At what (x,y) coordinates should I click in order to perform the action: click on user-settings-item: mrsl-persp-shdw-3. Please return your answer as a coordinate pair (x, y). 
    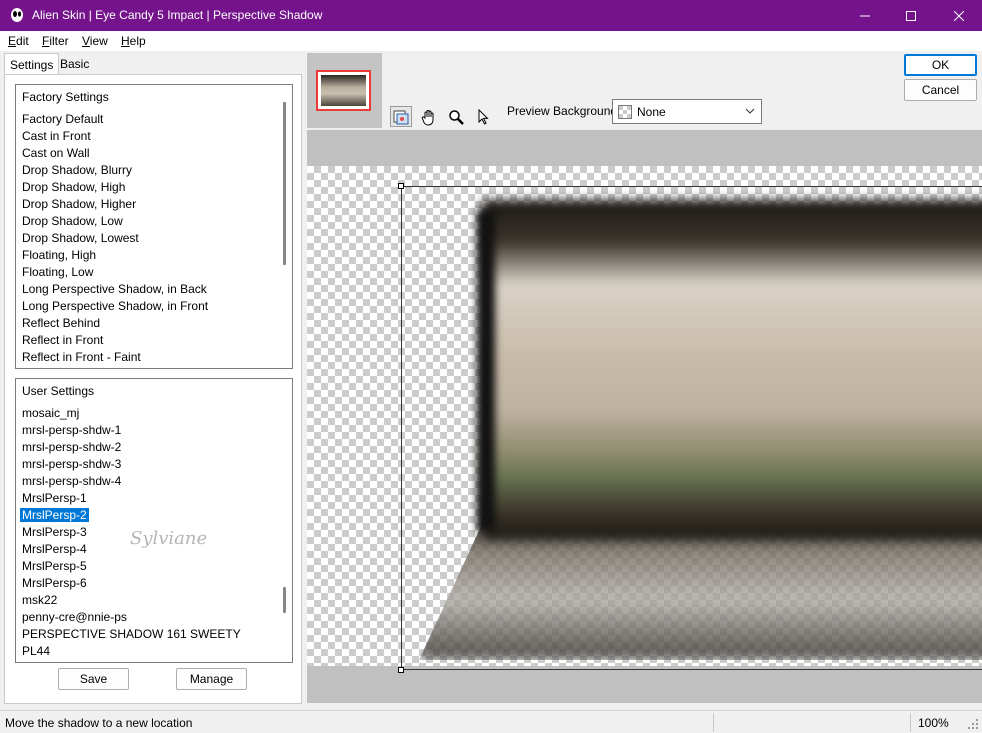
    Looking at the image, I should click on (147, 464).